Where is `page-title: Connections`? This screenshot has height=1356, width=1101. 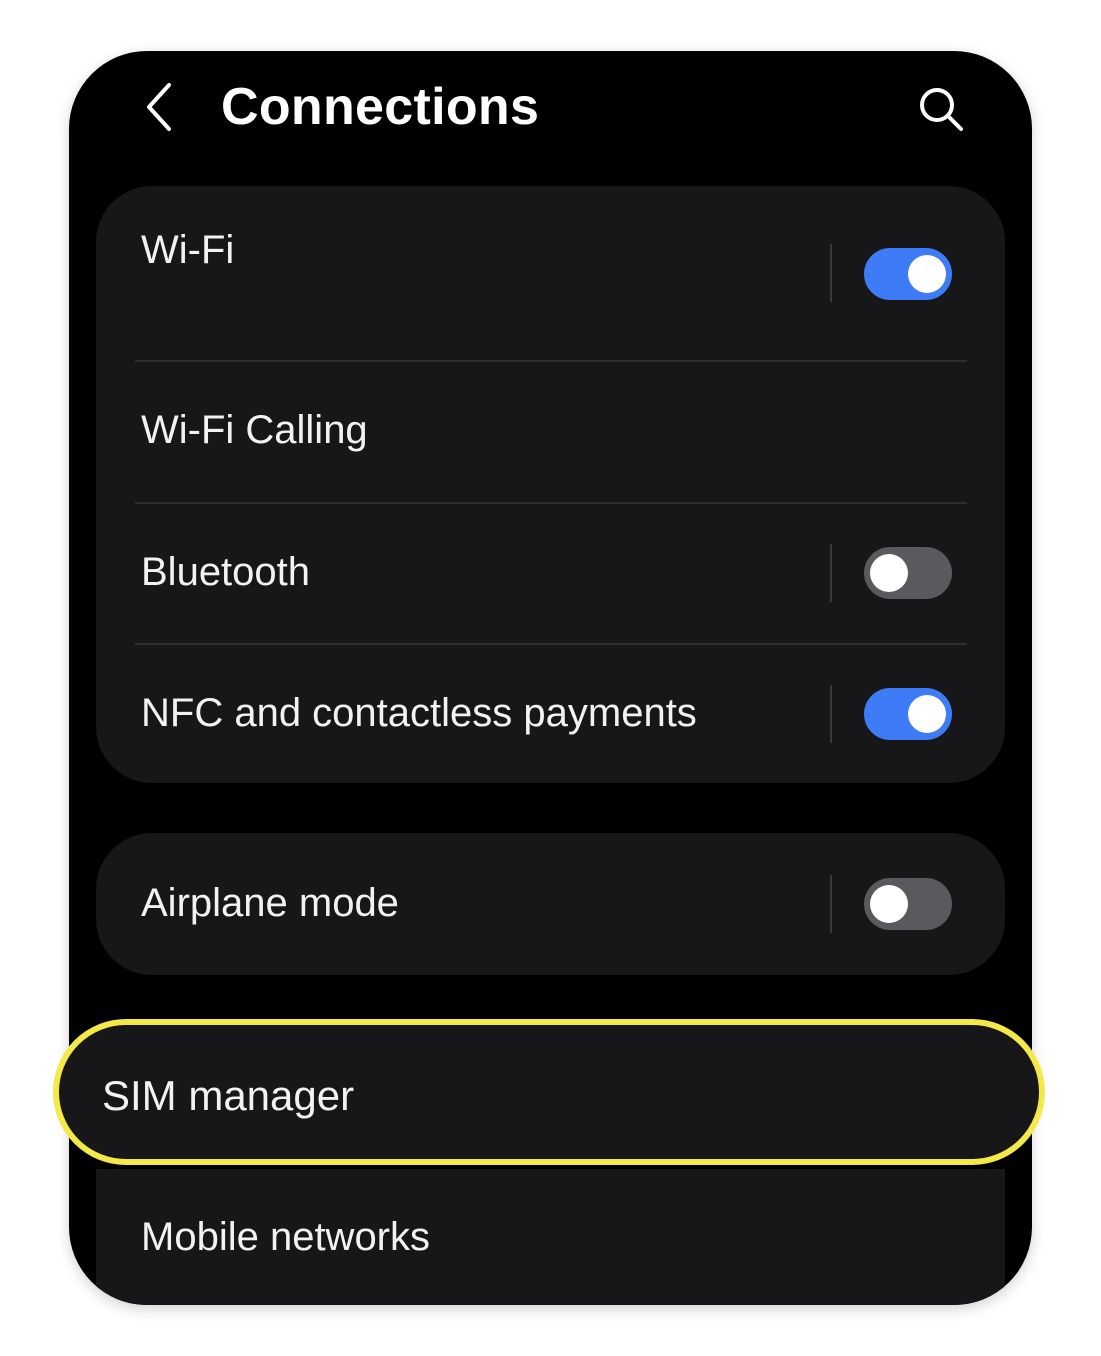 page-title: Connections is located at coordinates (380, 107).